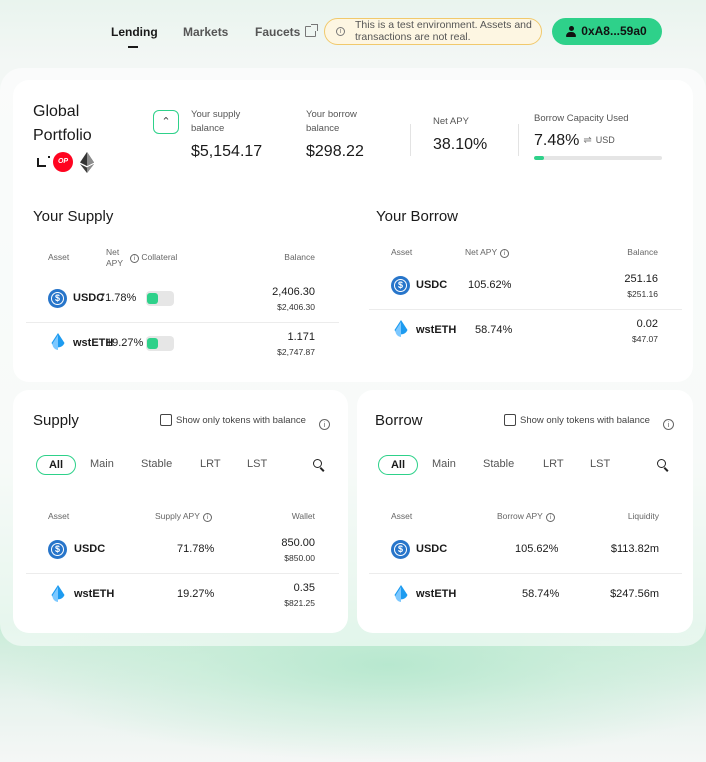 The height and width of the screenshot is (762, 706). Describe the element at coordinates (647, 324) in the screenshot. I see `balance: 0.02` at that location.